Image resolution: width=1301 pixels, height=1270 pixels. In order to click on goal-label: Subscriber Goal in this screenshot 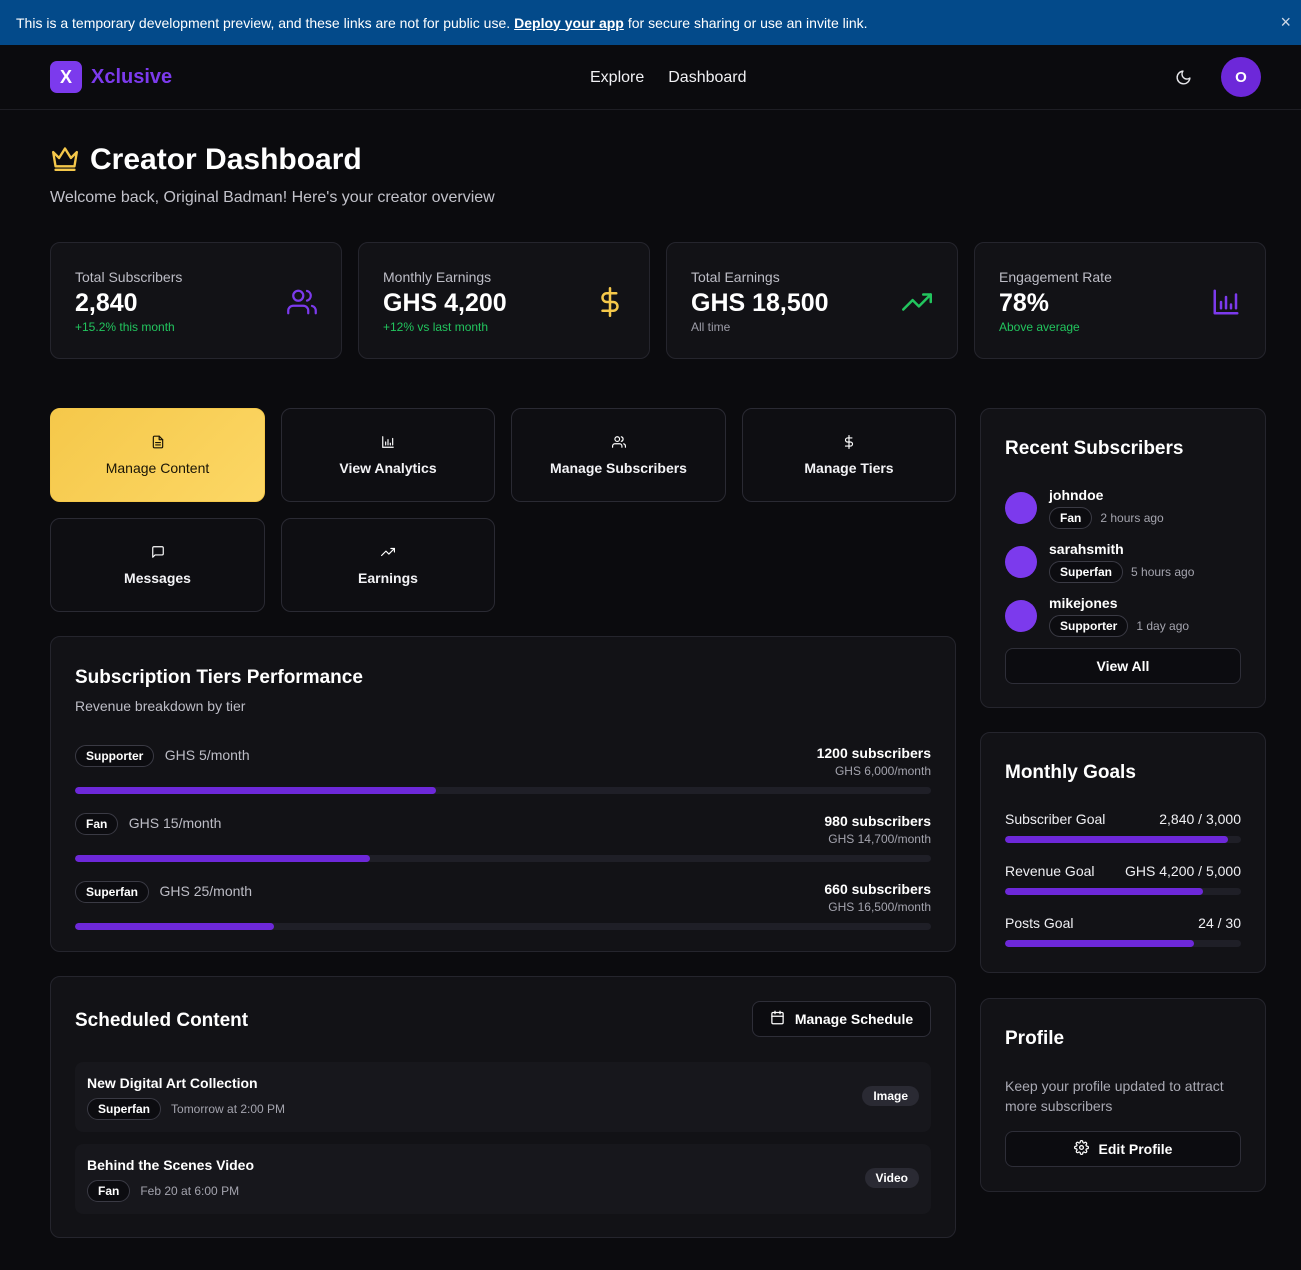, I will do `click(1055, 819)`.